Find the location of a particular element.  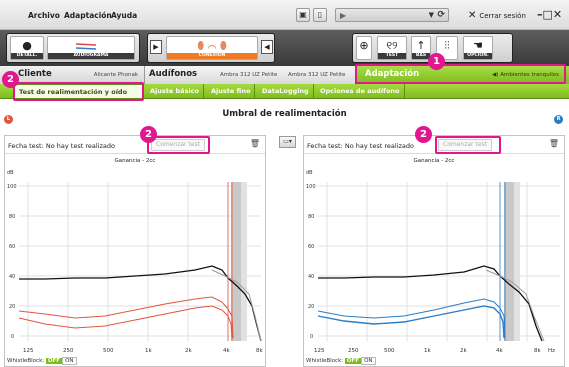

chevron-down-icon: ▼ is located at coordinates (431, 15).